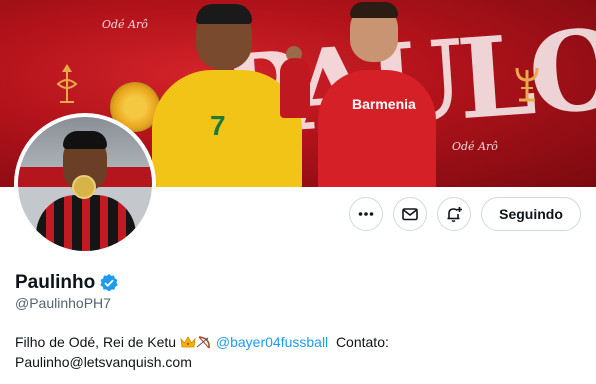  What do you see at coordinates (86, 223) in the screenshot?
I see `avatar-jersey` at bounding box center [86, 223].